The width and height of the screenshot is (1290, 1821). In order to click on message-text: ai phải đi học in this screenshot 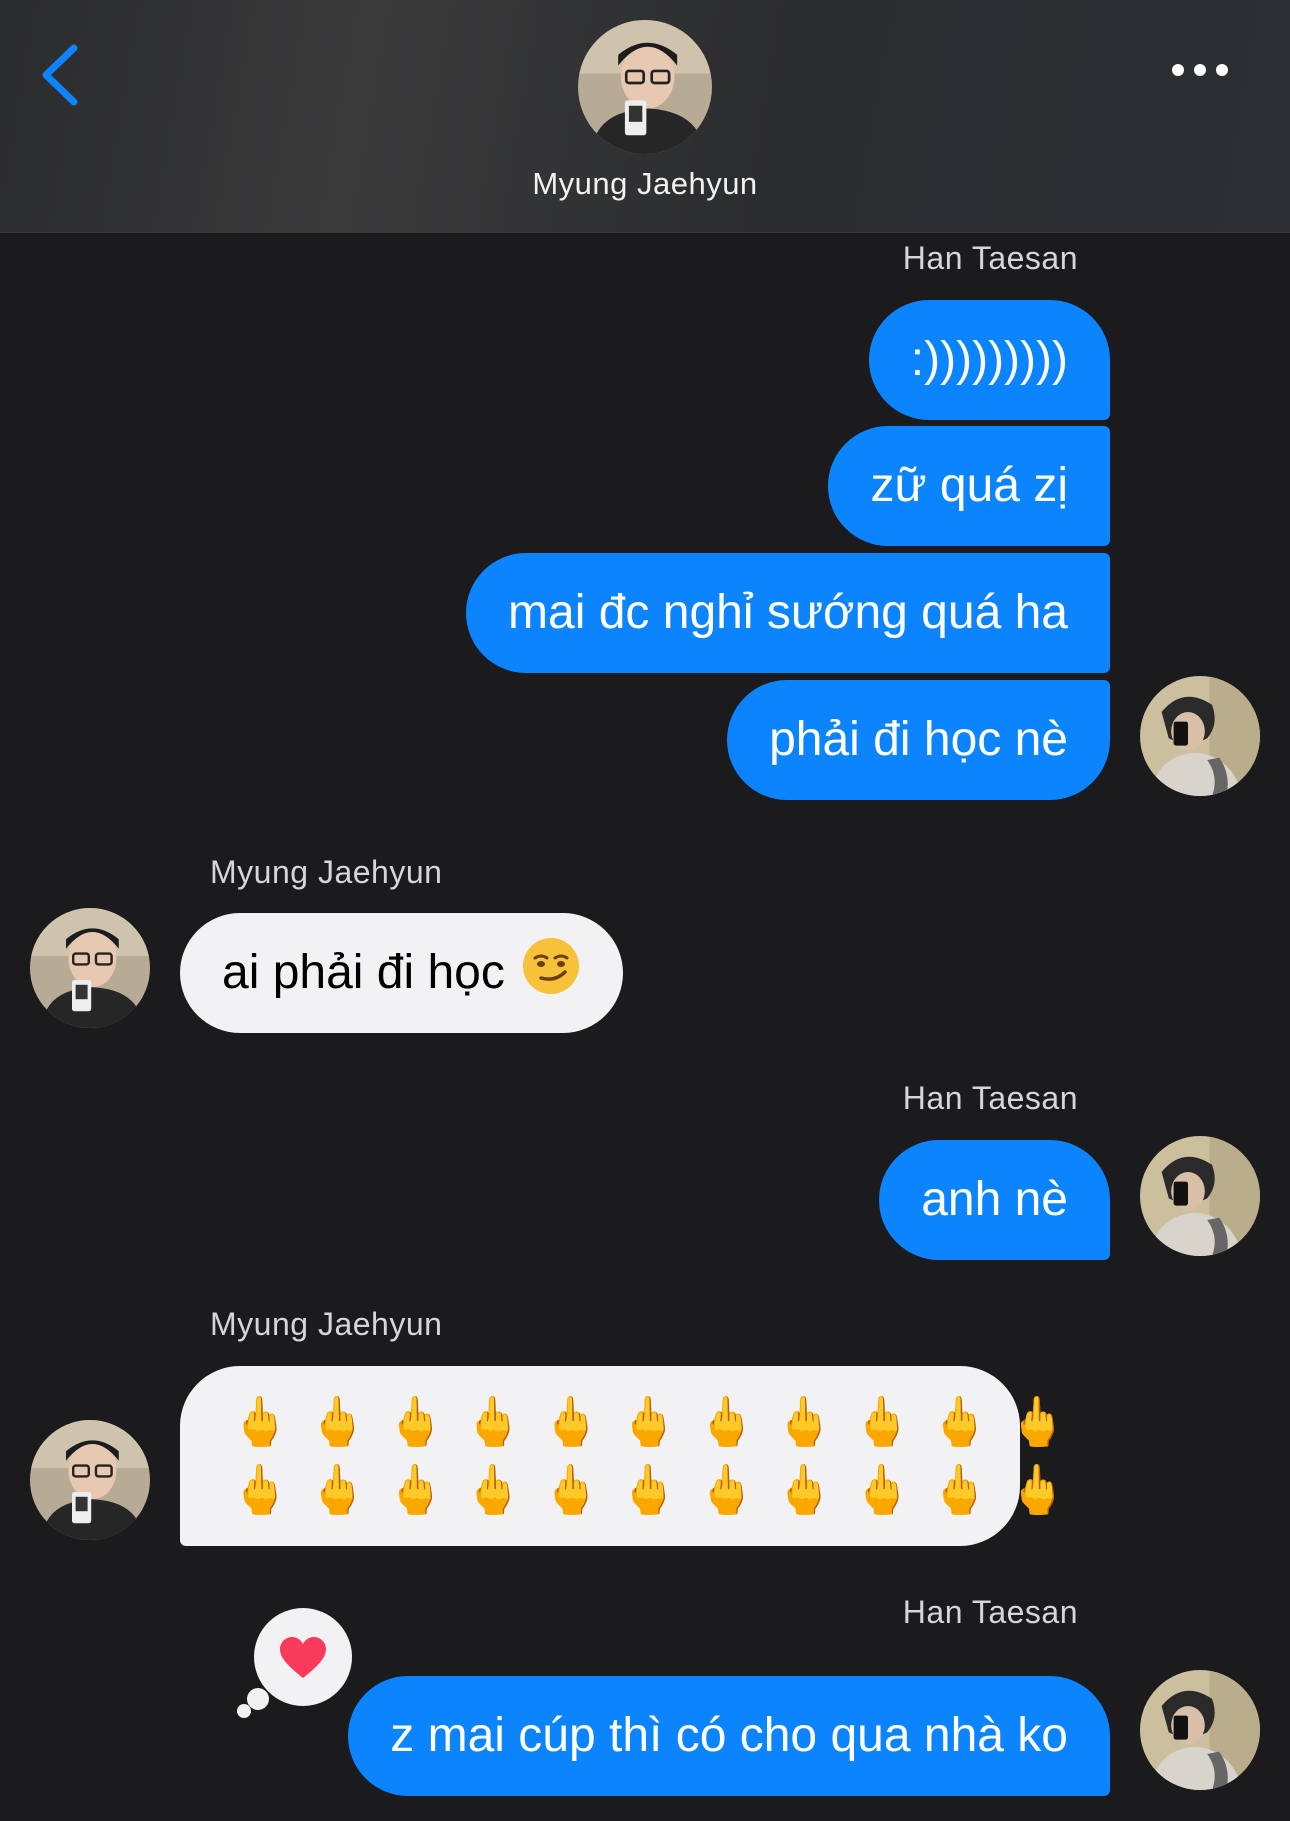, I will do `click(363, 972)`.